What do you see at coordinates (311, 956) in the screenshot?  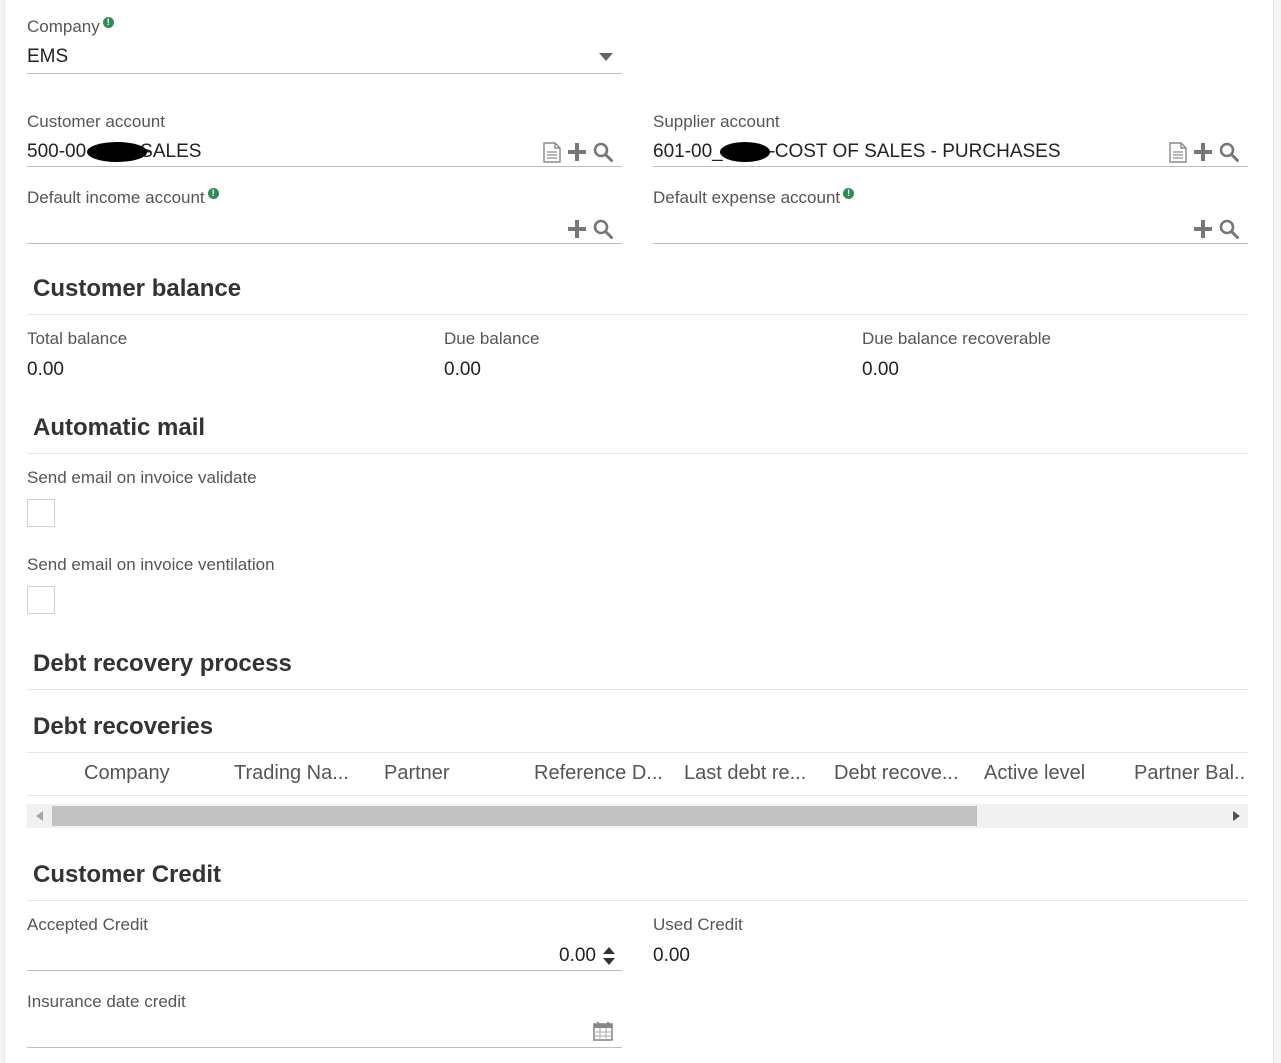 I see `accepted-credit-input: 0.00` at bounding box center [311, 956].